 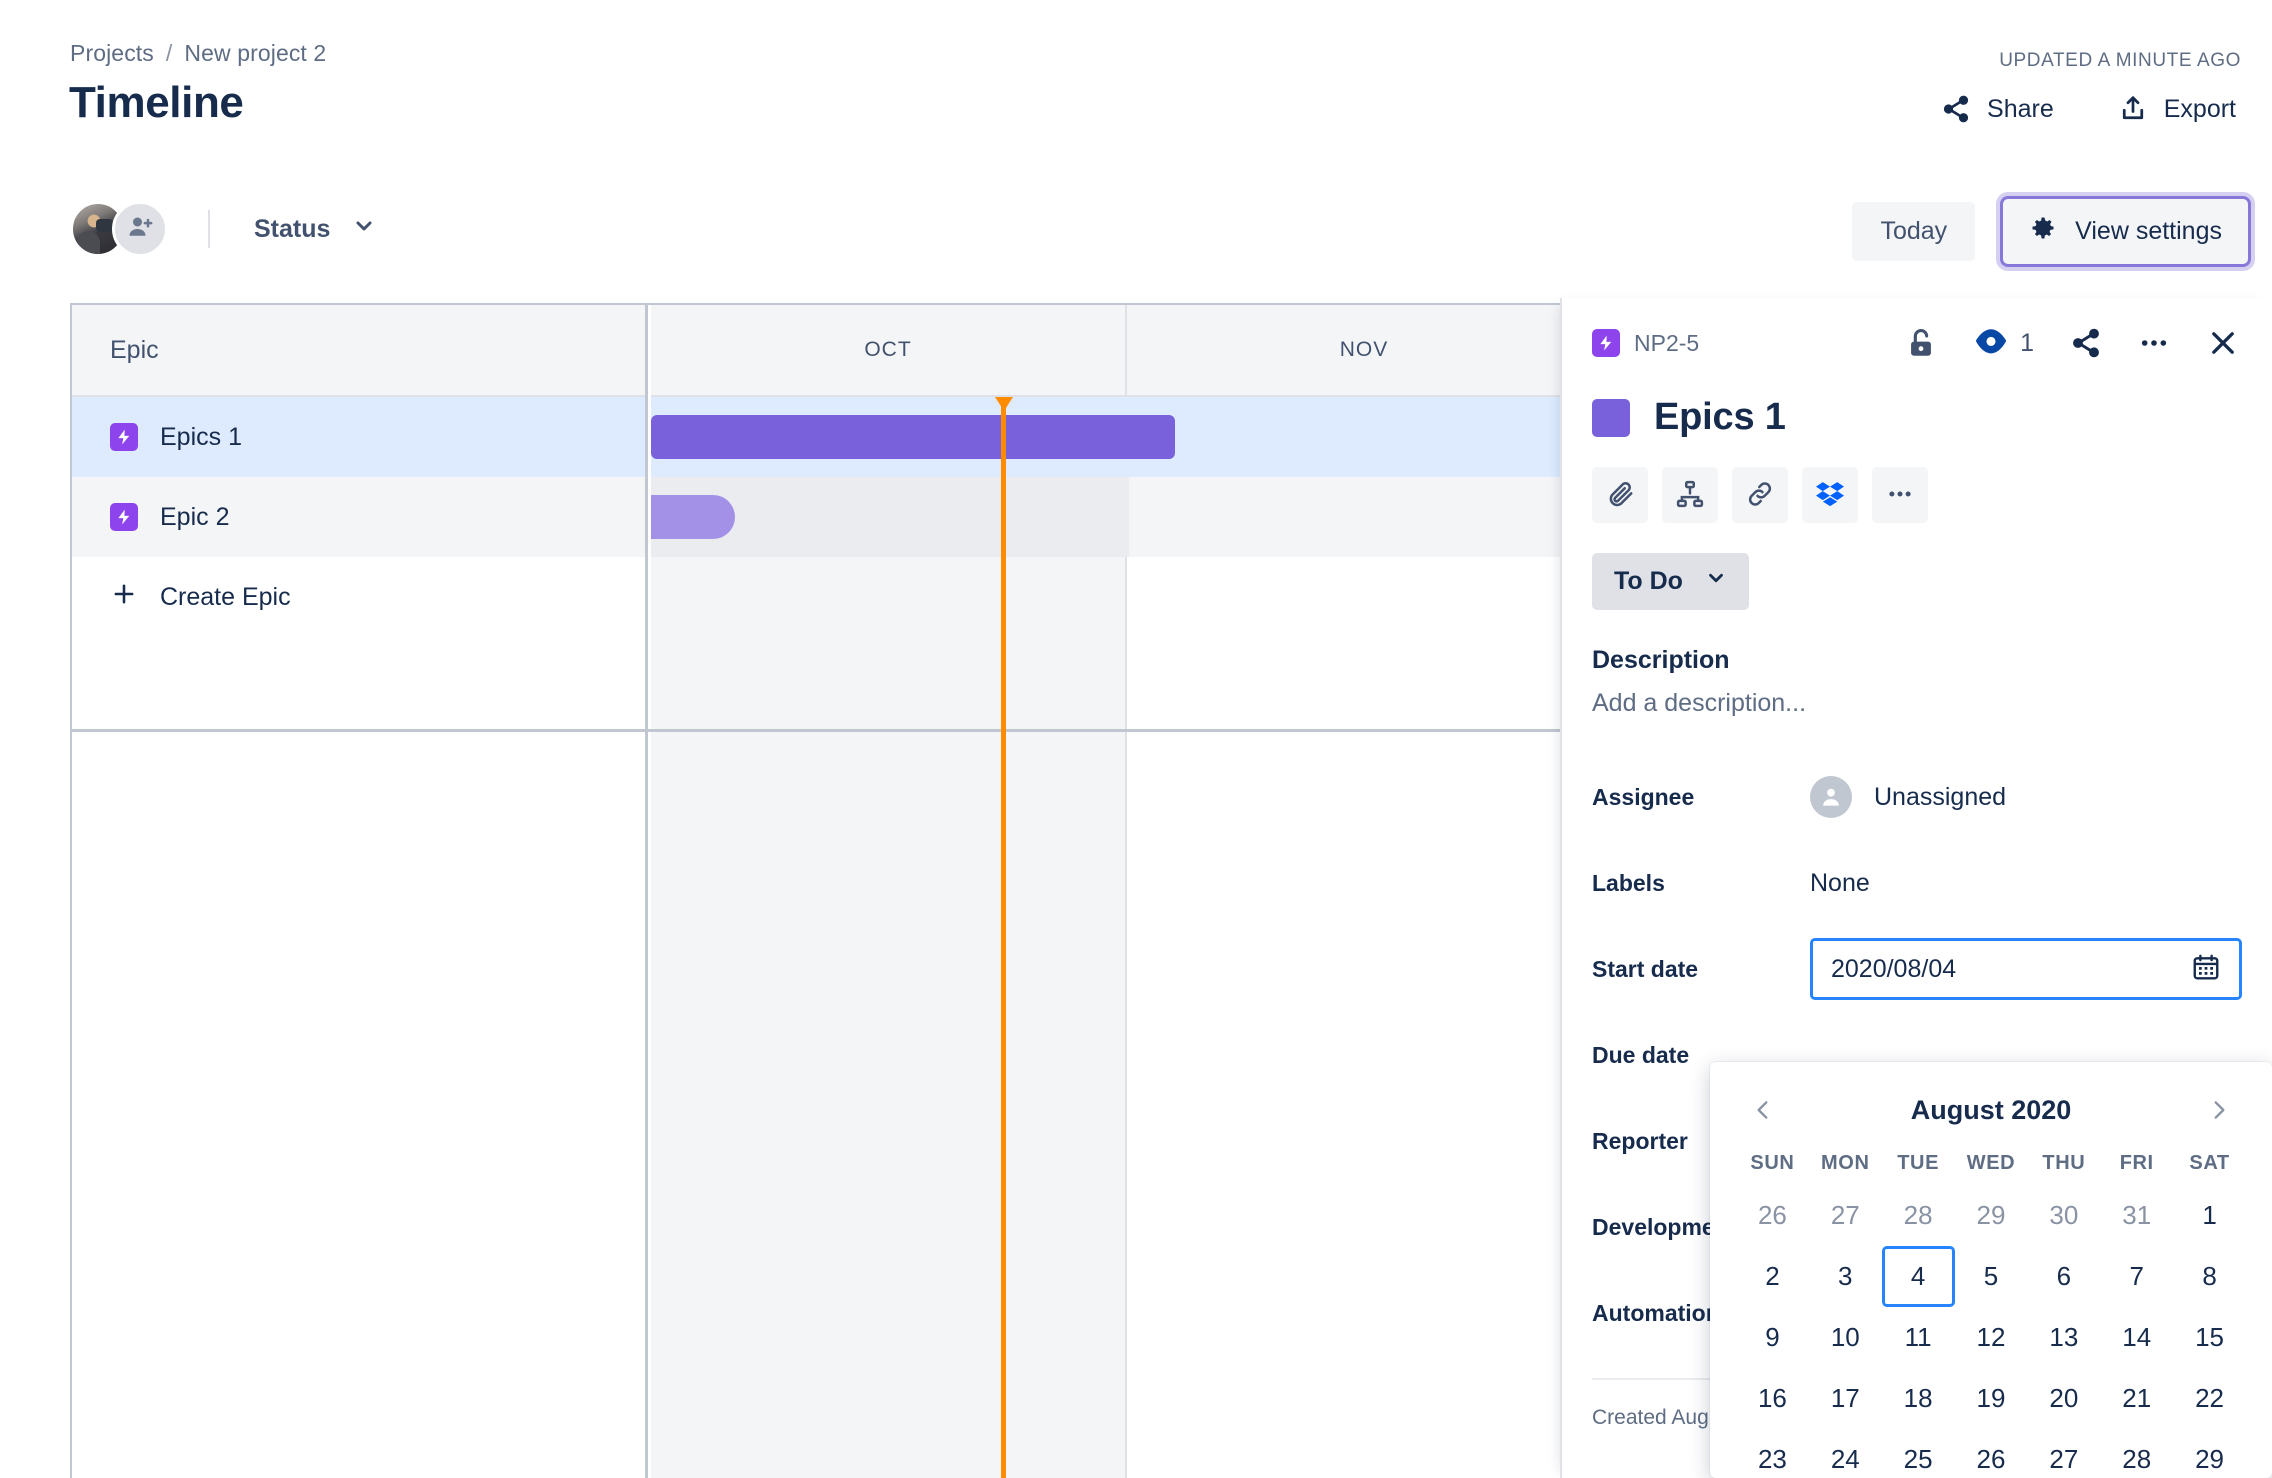 I want to click on view-settings-button: View settings, so click(x=2125, y=231).